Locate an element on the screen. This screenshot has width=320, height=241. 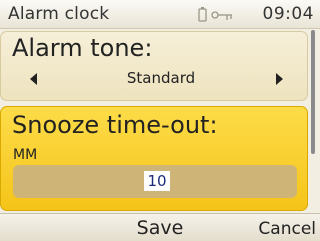
softkey-bar: Save Cancel is located at coordinates (160, 227).